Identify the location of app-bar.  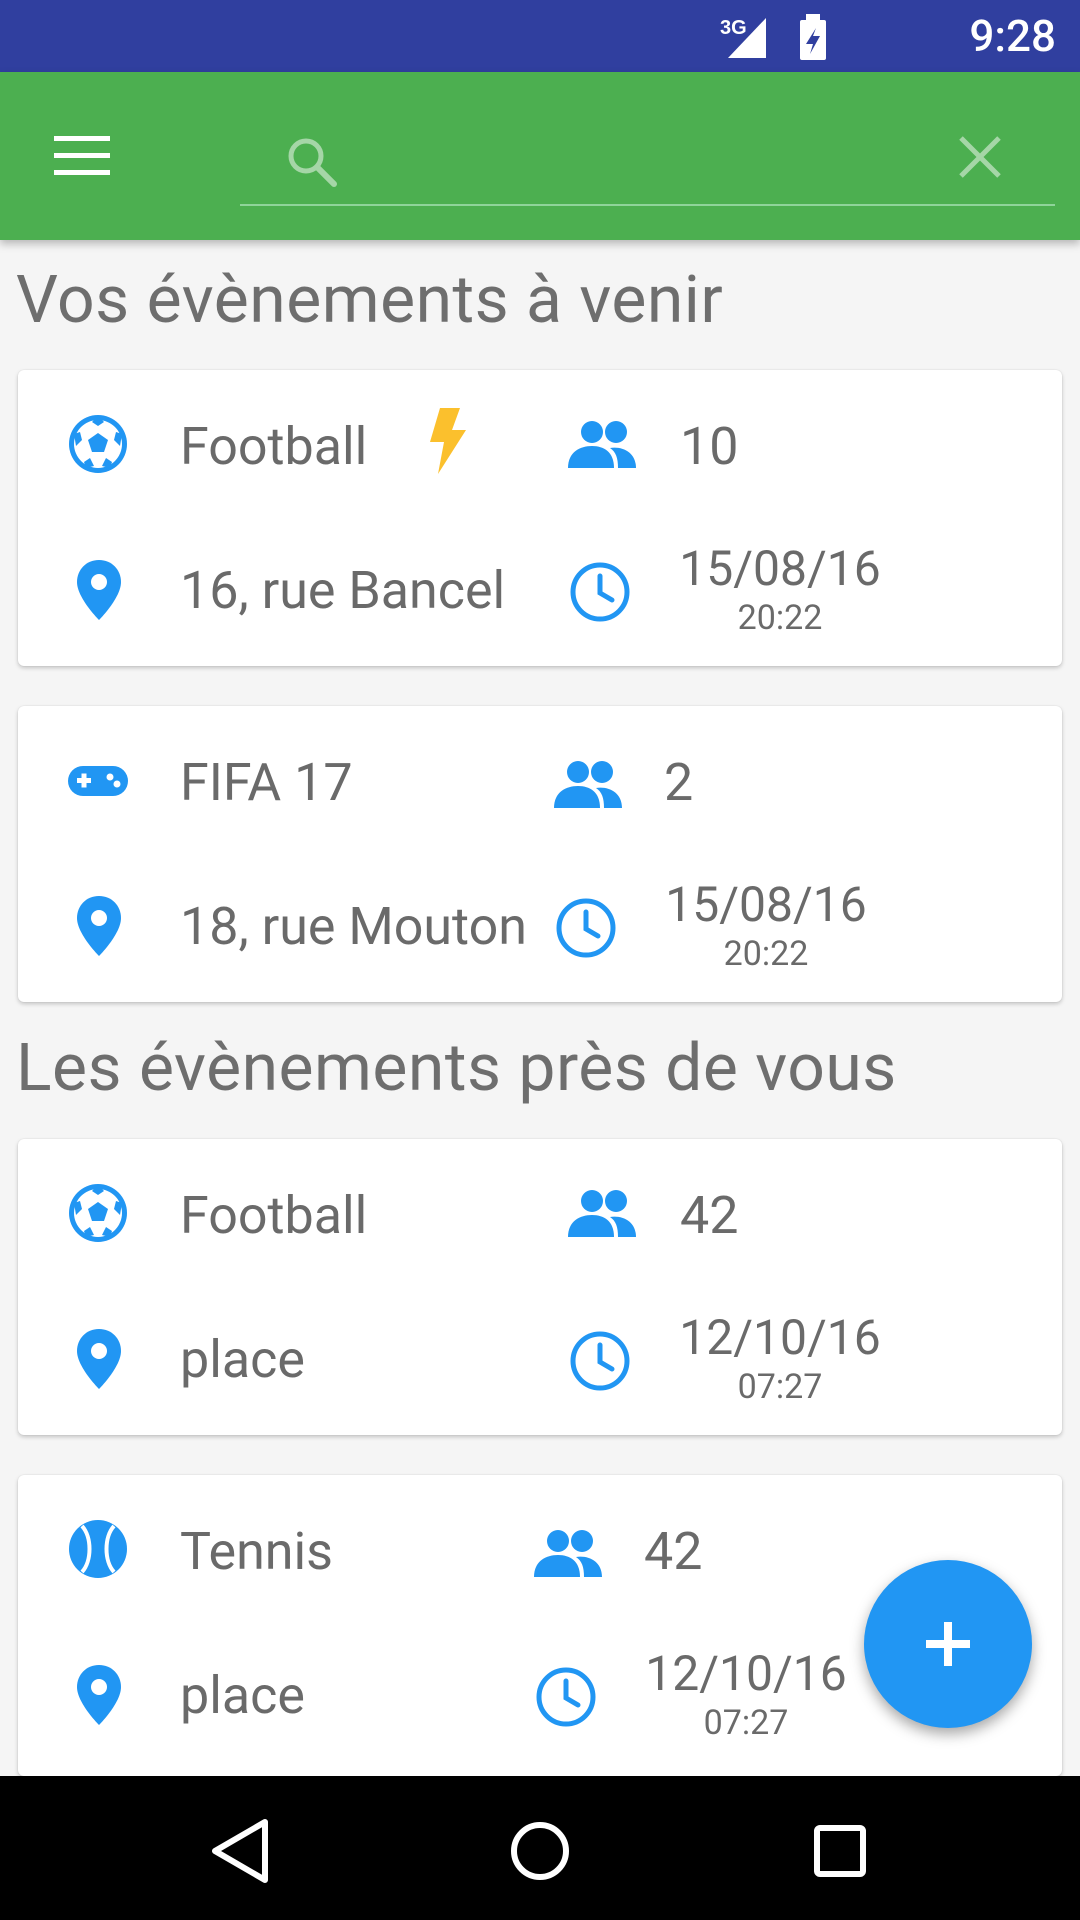
(540, 156).